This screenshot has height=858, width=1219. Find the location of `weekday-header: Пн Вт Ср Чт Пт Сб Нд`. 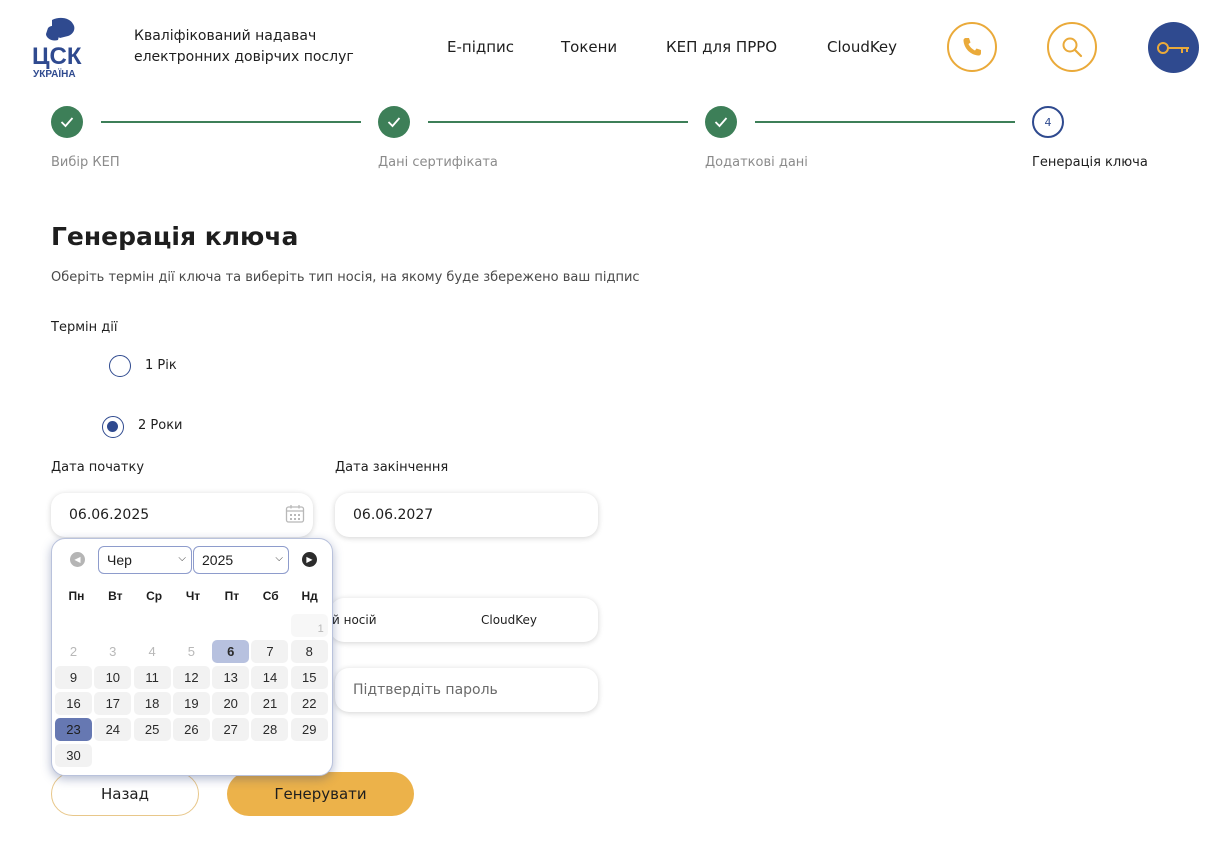

weekday-header: Пн Вт Ср Чт Пт Сб Нд is located at coordinates (193, 596).